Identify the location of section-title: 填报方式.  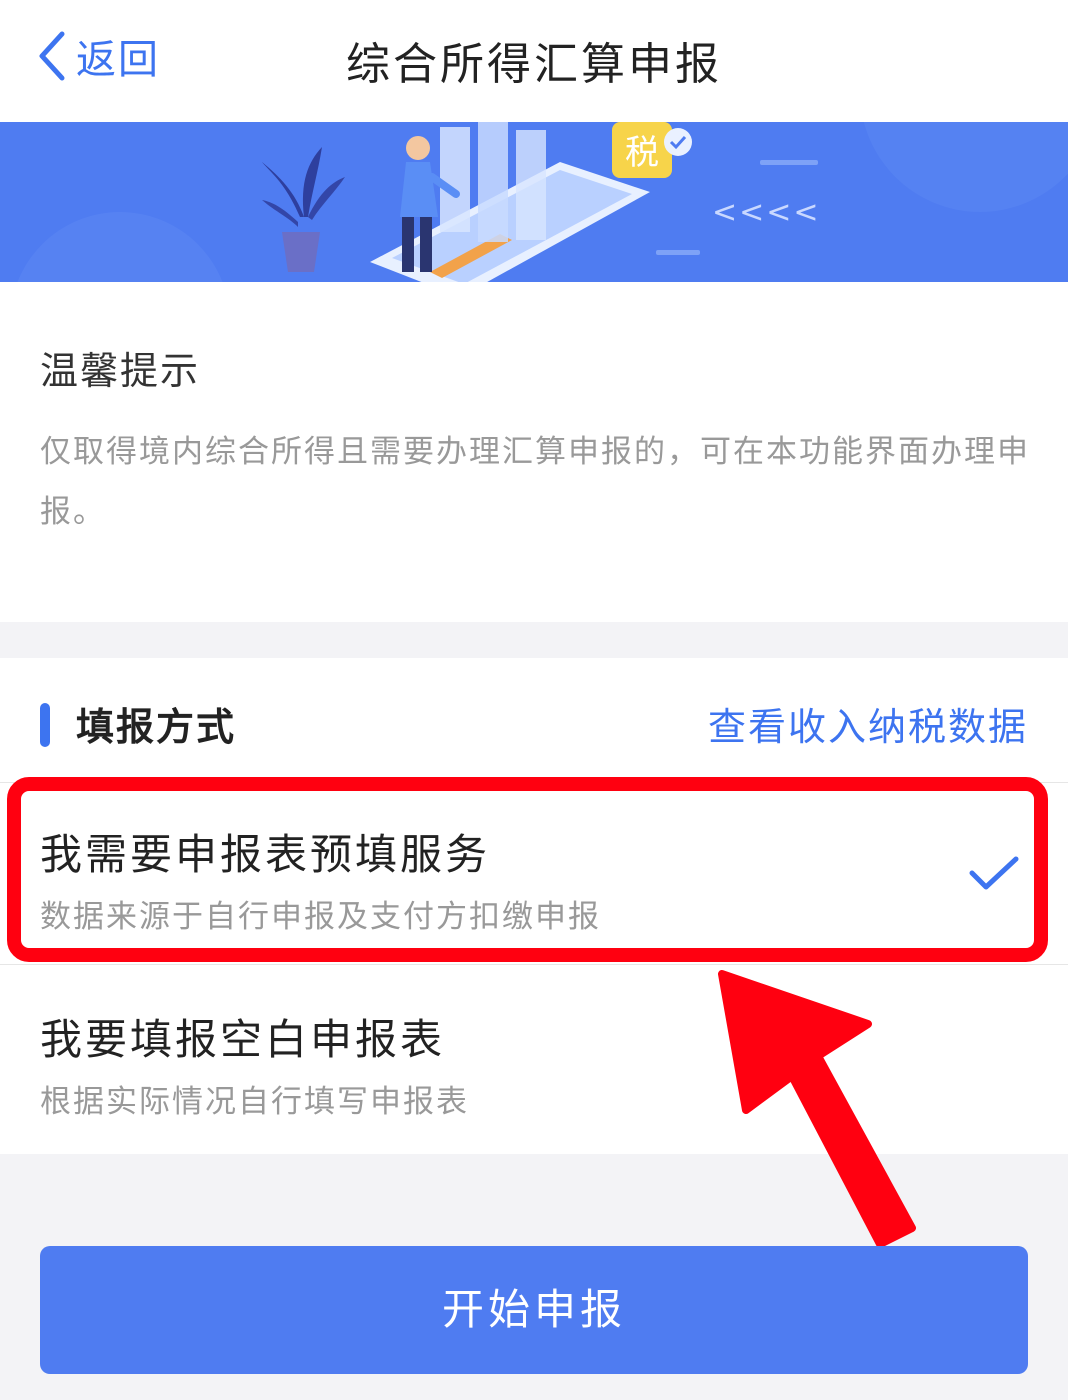
(156, 727).